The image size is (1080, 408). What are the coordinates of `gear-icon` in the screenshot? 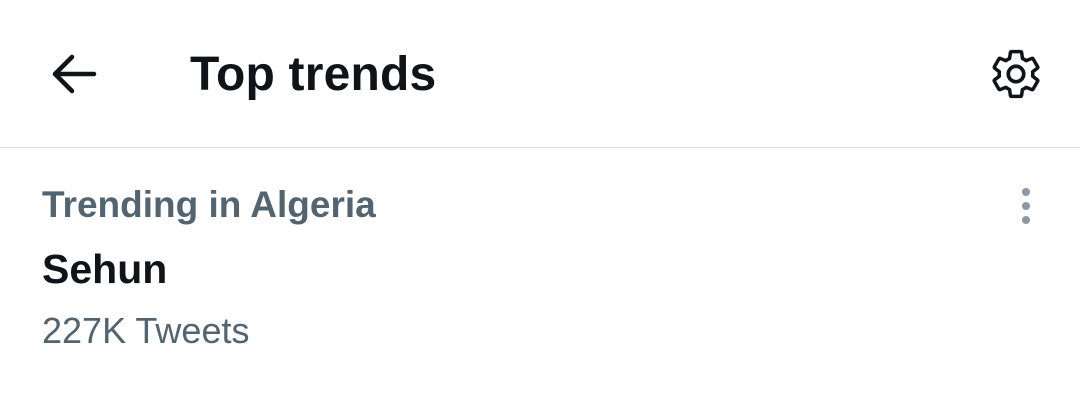 It's located at (1016, 74).